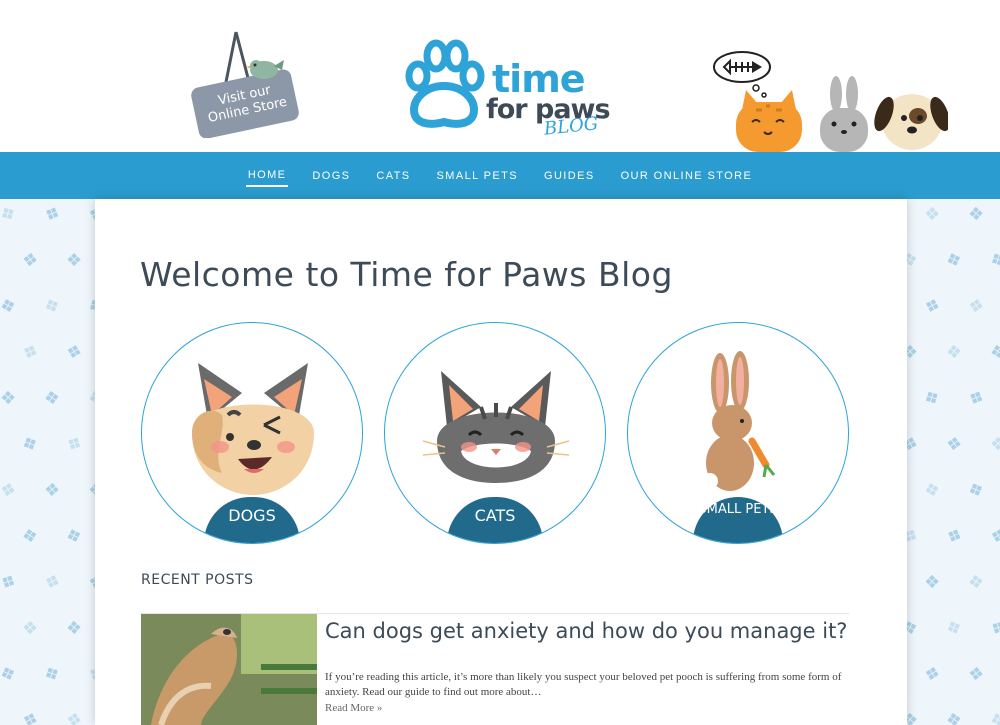 This screenshot has height=725, width=1000. I want to click on paw-logo-icon, so click(445, 83).